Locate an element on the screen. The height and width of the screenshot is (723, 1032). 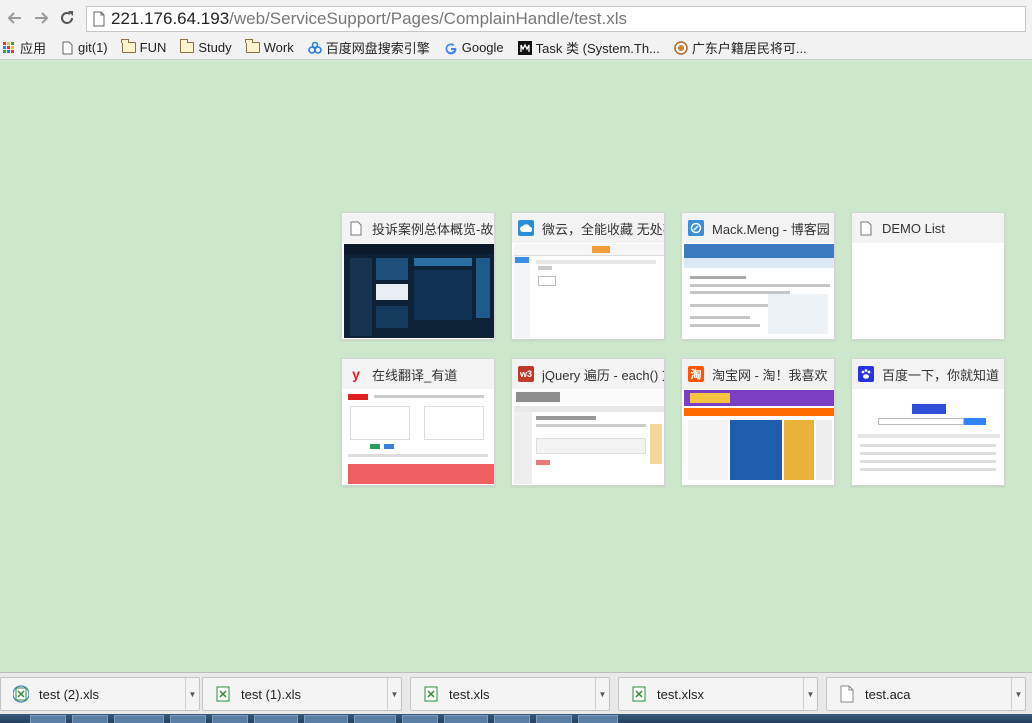
most-visited-tile: y 在线翻译_有道 is located at coordinates (418, 422).